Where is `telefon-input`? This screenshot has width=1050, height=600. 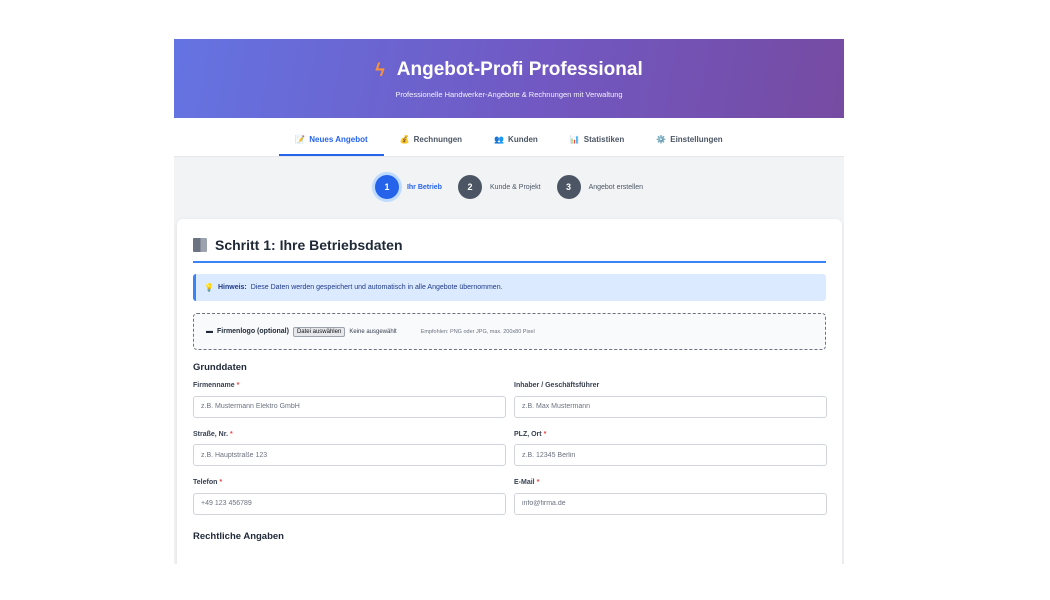
telefon-input is located at coordinates (349, 503).